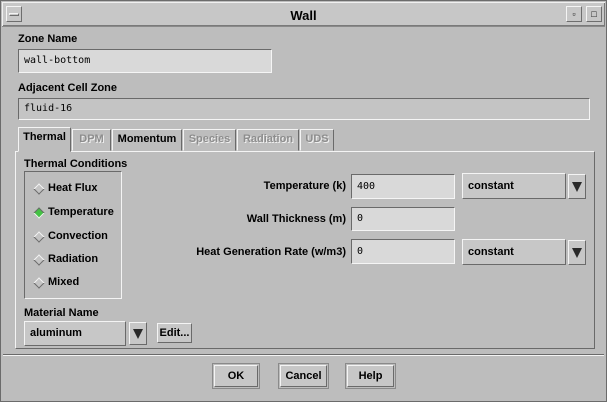 Image resolution: width=607 pixels, height=402 pixels. Describe the element at coordinates (145, 61) in the screenshot. I see `zone-name-input: wall-bottom` at that location.